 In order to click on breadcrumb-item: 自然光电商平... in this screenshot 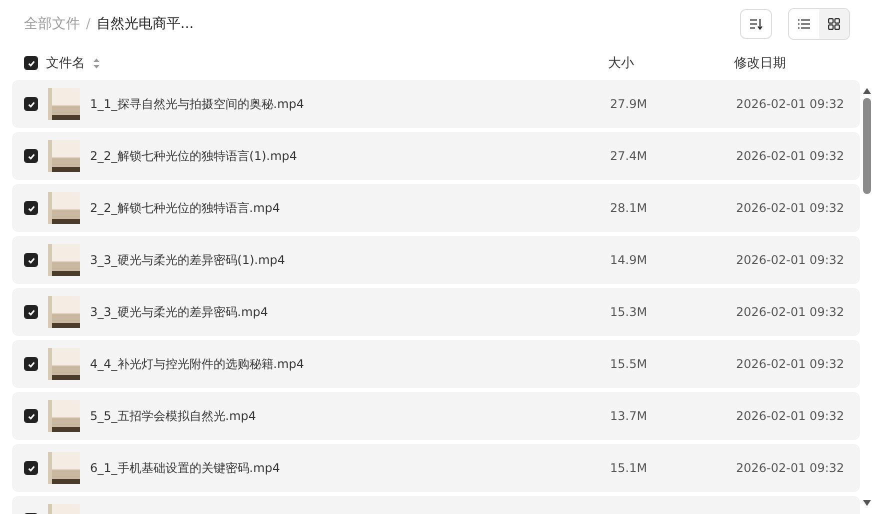, I will do `click(145, 24)`.